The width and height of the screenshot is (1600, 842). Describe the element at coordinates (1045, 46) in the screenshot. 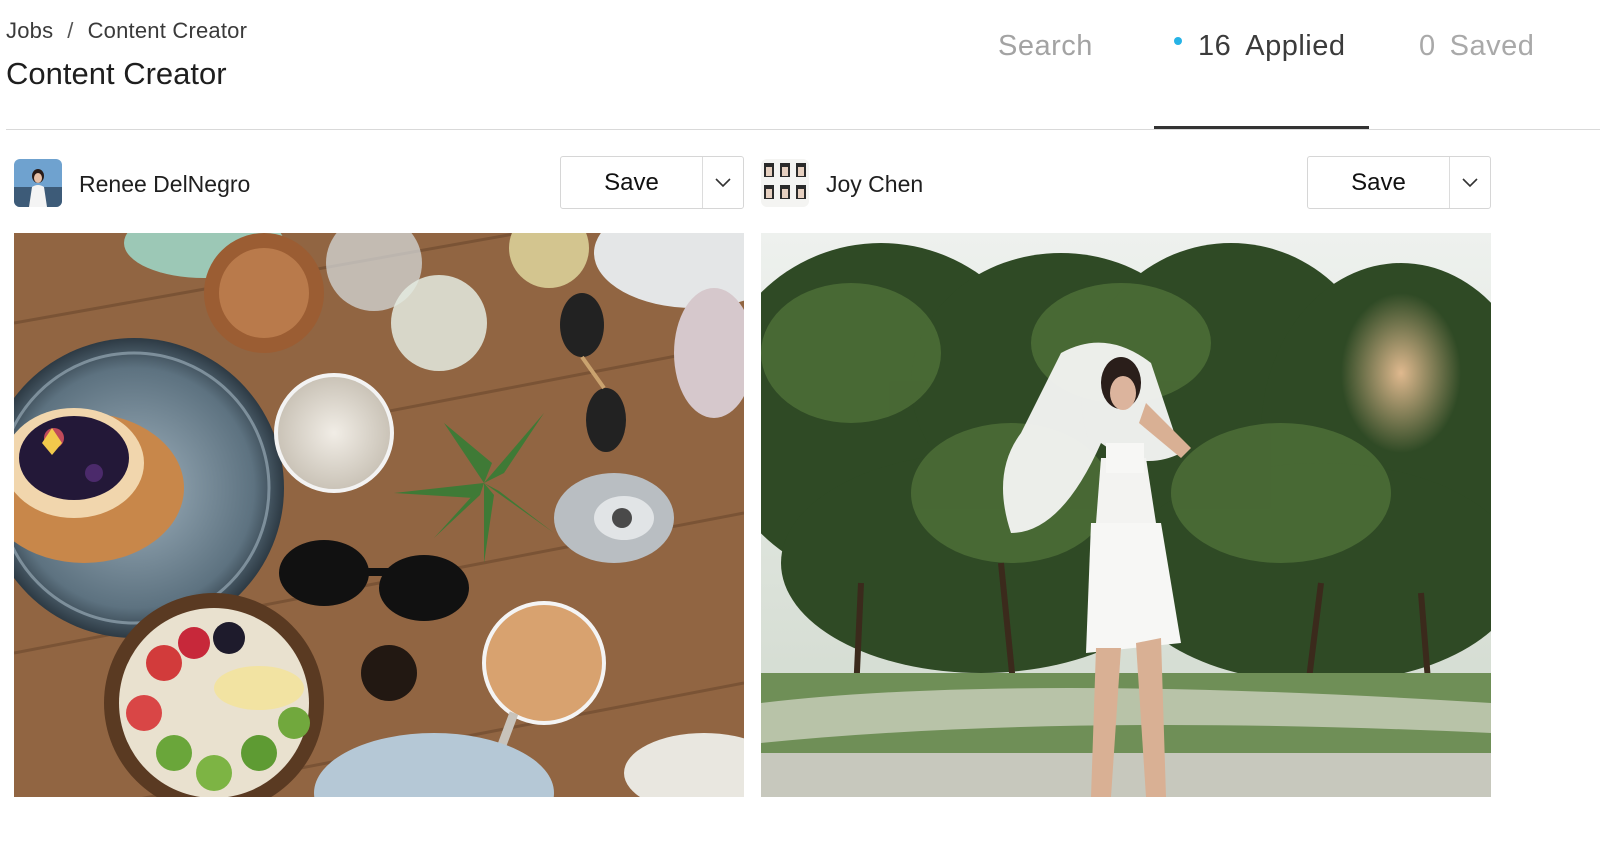

I see `tab-search-label: Search` at that location.